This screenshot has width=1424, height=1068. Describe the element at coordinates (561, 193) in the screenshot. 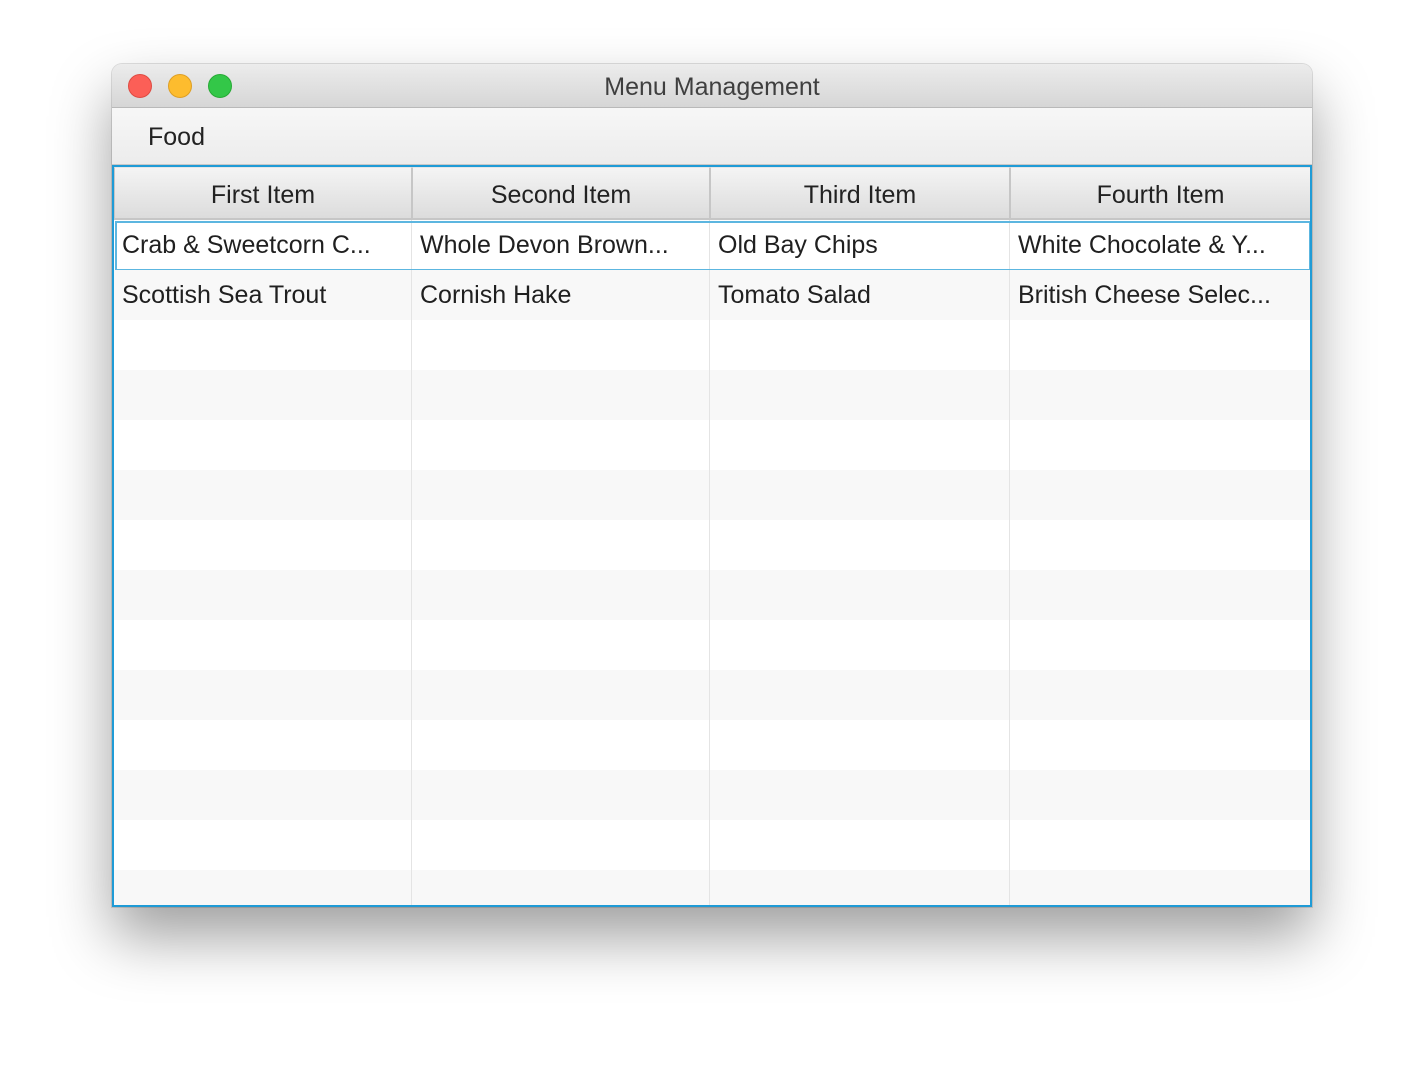

I see `column-header-second-item: Second Item` at that location.